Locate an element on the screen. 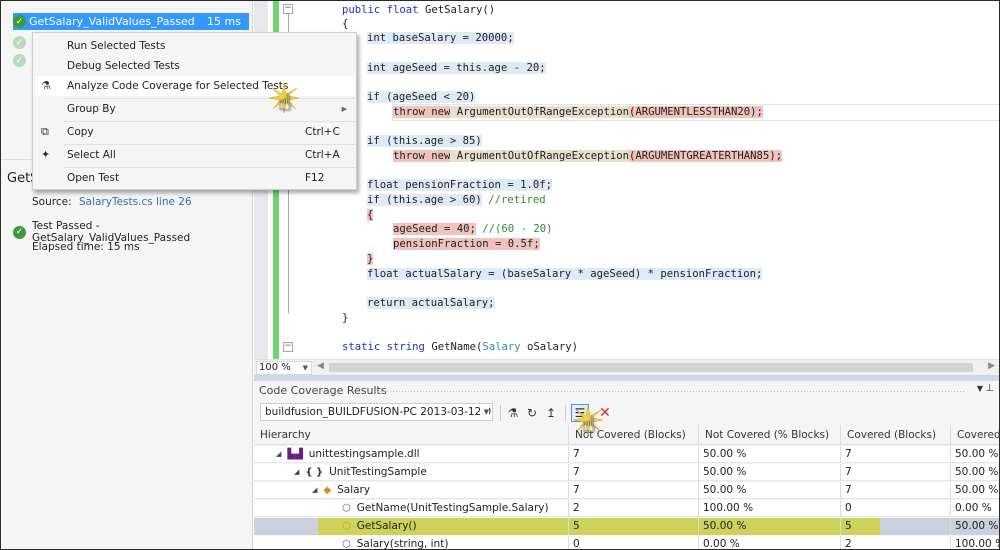 The image size is (1000, 550). column-header-covered-blocks: Covered (Blocks) is located at coordinates (895, 435).